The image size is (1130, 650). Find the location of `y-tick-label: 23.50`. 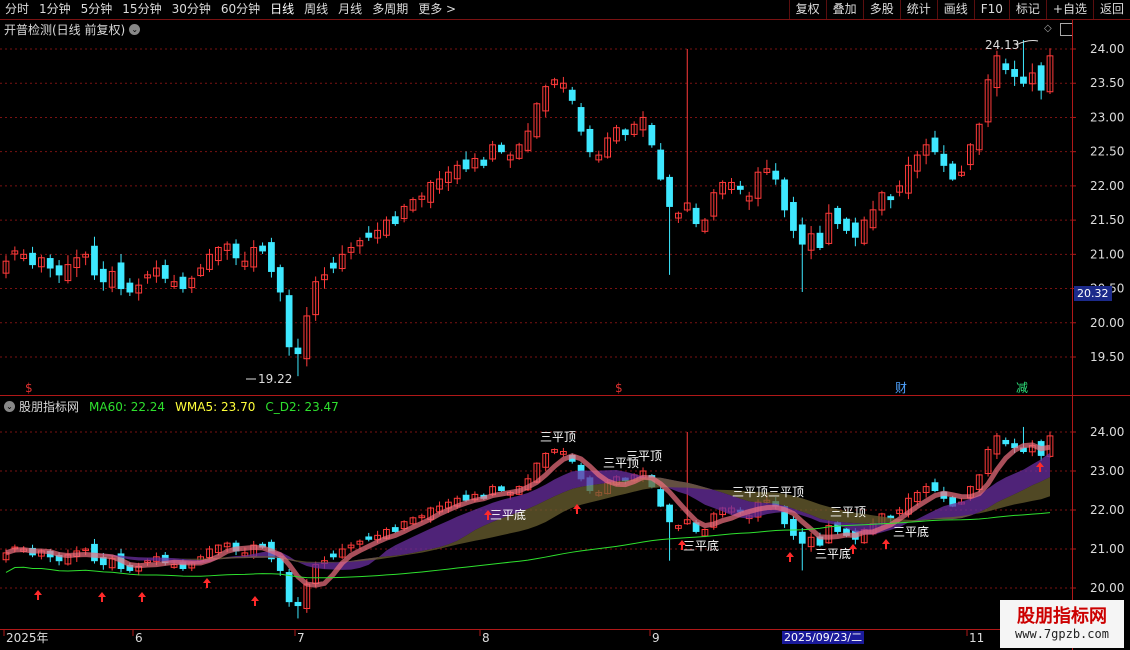

y-tick-label: 23.50 is located at coordinates (1107, 83).